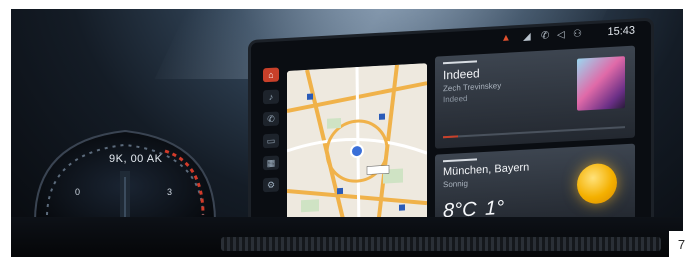 This screenshot has width=694, height=259. What do you see at coordinates (169, 192) in the screenshot?
I see `svg-text: 3` at bounding box center [169, 192].